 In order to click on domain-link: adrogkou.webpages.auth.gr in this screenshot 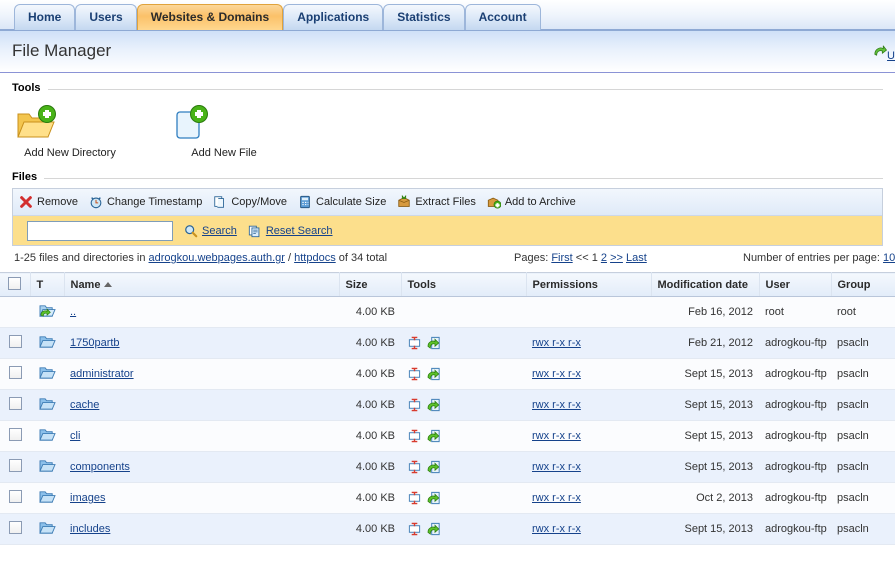, I will do `click(217, 258)`.